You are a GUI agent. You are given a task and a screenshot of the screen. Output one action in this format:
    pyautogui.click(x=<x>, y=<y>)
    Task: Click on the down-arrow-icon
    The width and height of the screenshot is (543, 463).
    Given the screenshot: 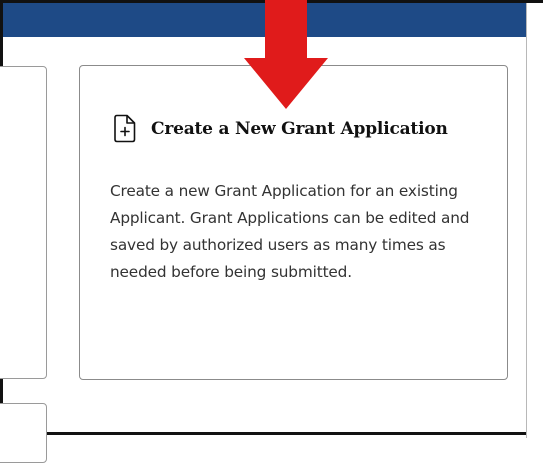 What is the action you would take?
    pyautogui.click(x=286, y=54)
    